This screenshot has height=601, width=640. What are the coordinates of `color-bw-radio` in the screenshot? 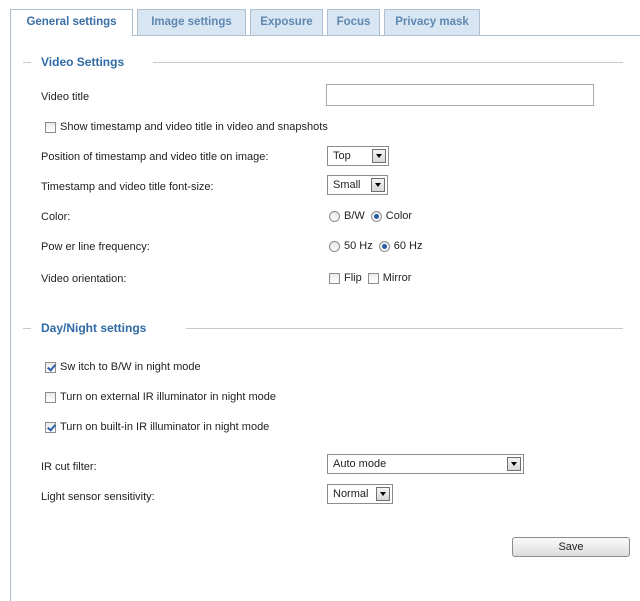 It's located at (334, 216).